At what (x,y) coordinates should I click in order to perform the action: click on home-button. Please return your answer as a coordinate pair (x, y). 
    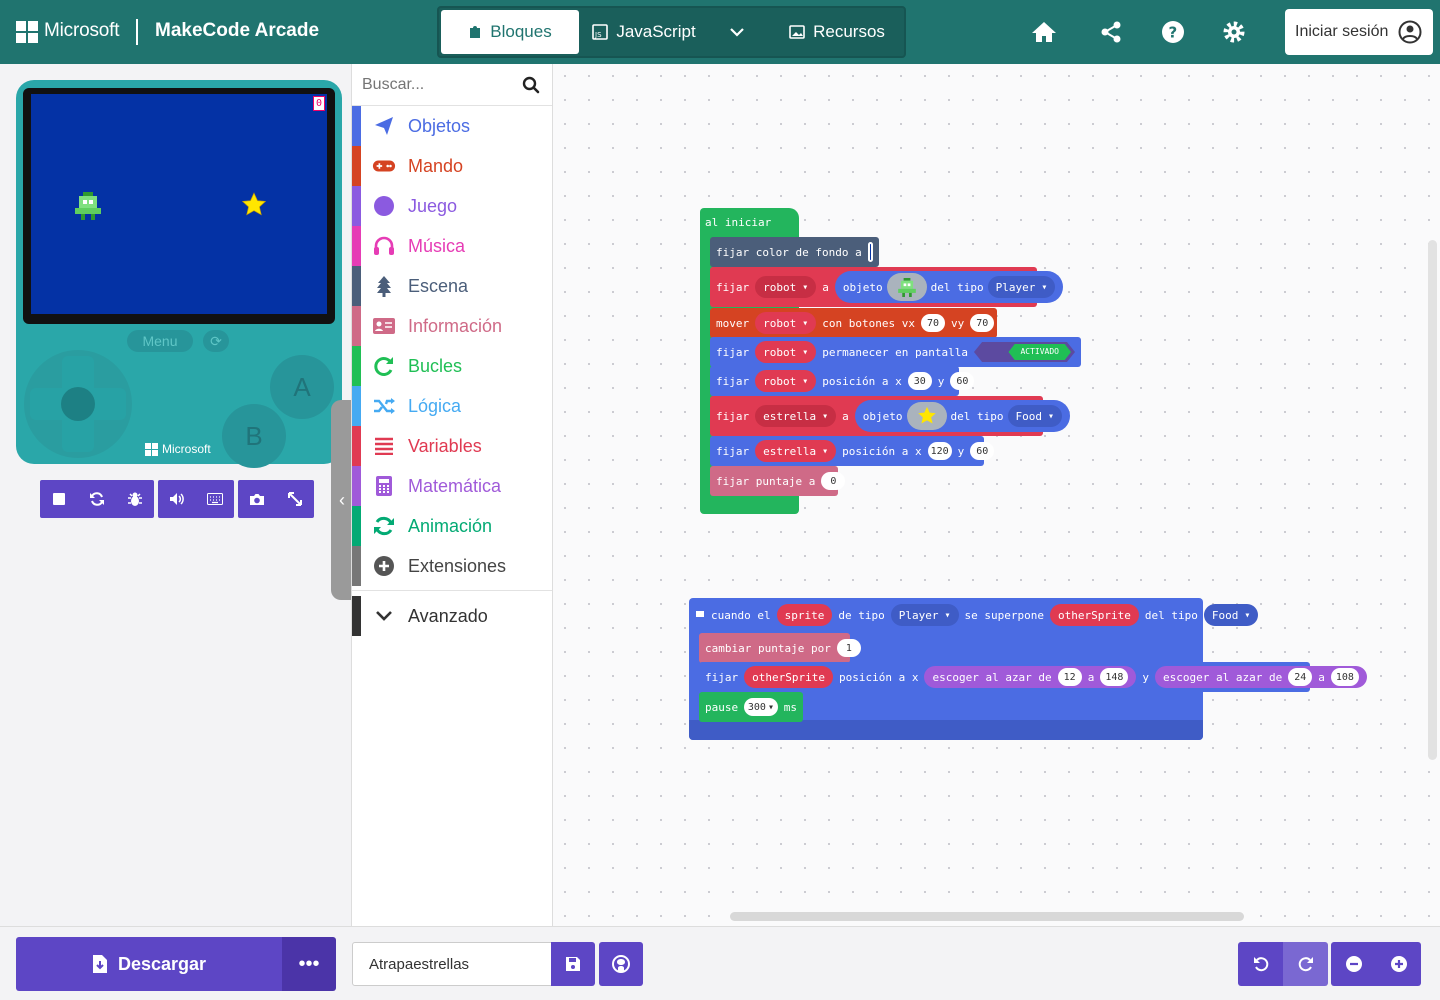
    Looking at the image, I should click on (1044, 32).